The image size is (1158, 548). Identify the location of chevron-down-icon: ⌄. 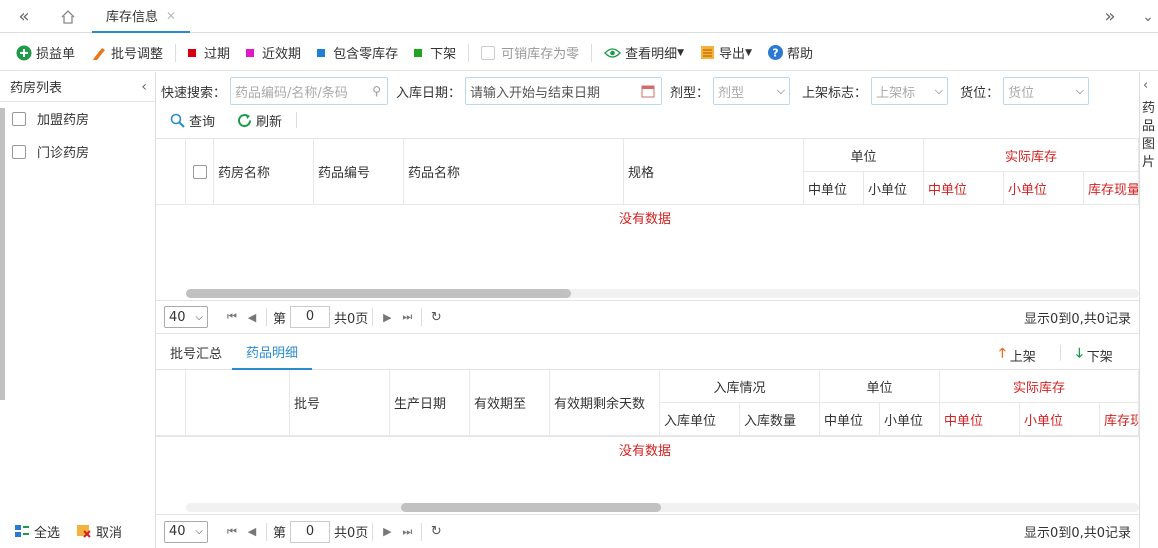
(1143, 16).